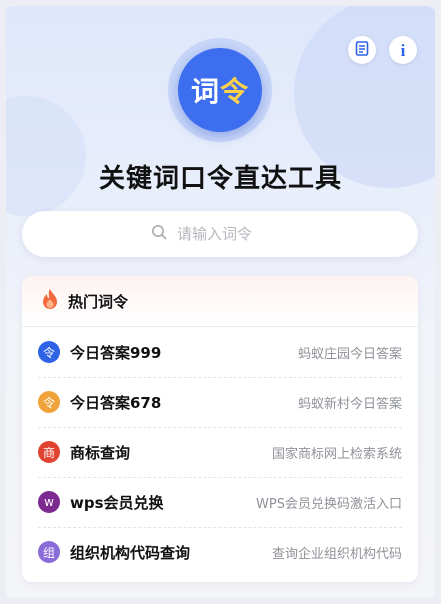  I want to click on search-bar, so click(220, 234).